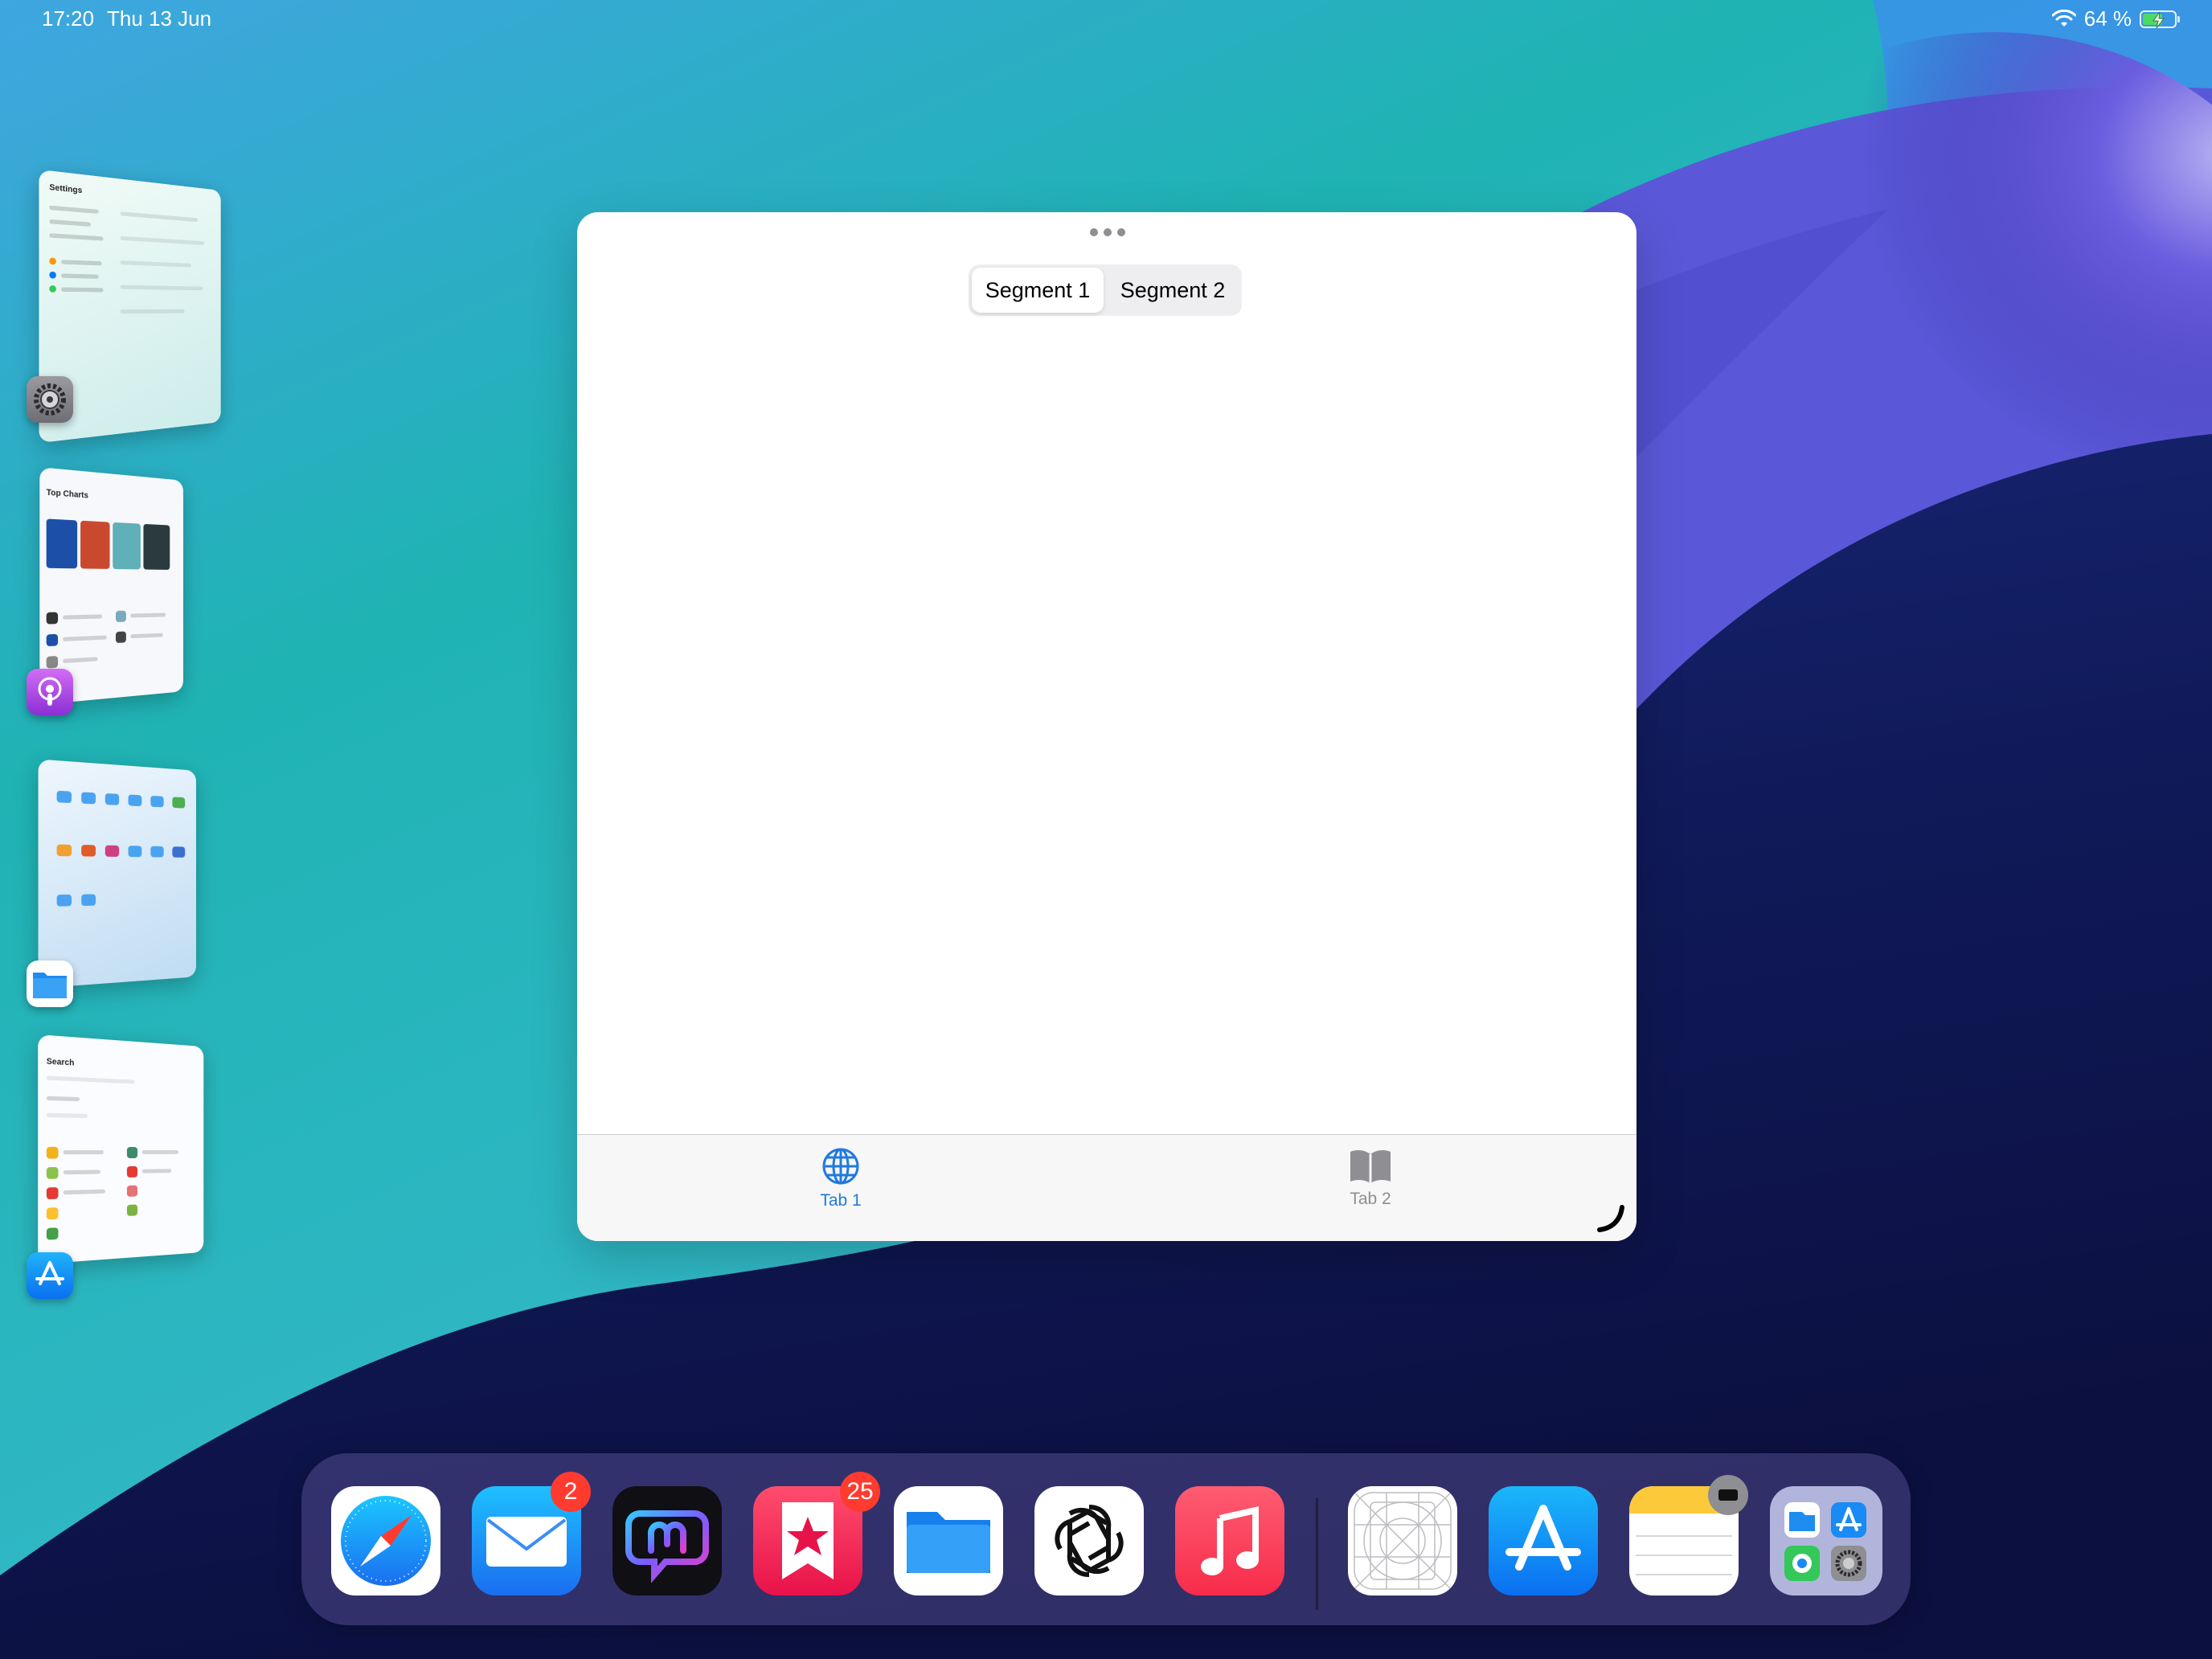 This screenshot has width=2212, height=1659. I want to click on stage-app-icon-app-store, so click(50, 1275).